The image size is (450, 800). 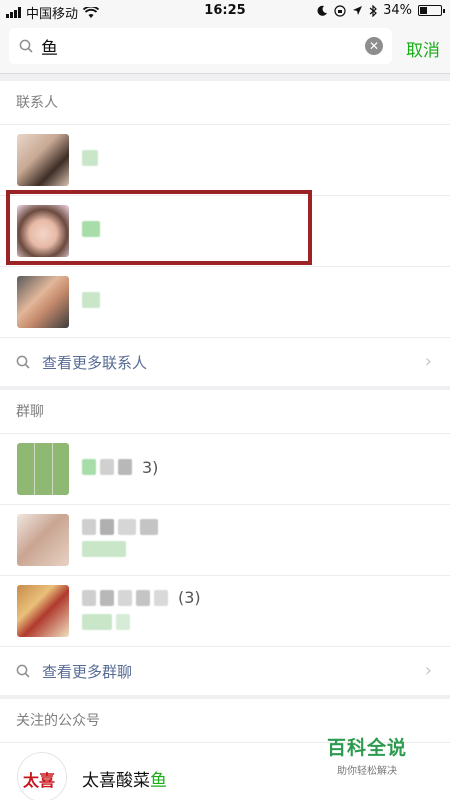 I want to click on watermark-title: 百科全说, so click(x=366, y=748).